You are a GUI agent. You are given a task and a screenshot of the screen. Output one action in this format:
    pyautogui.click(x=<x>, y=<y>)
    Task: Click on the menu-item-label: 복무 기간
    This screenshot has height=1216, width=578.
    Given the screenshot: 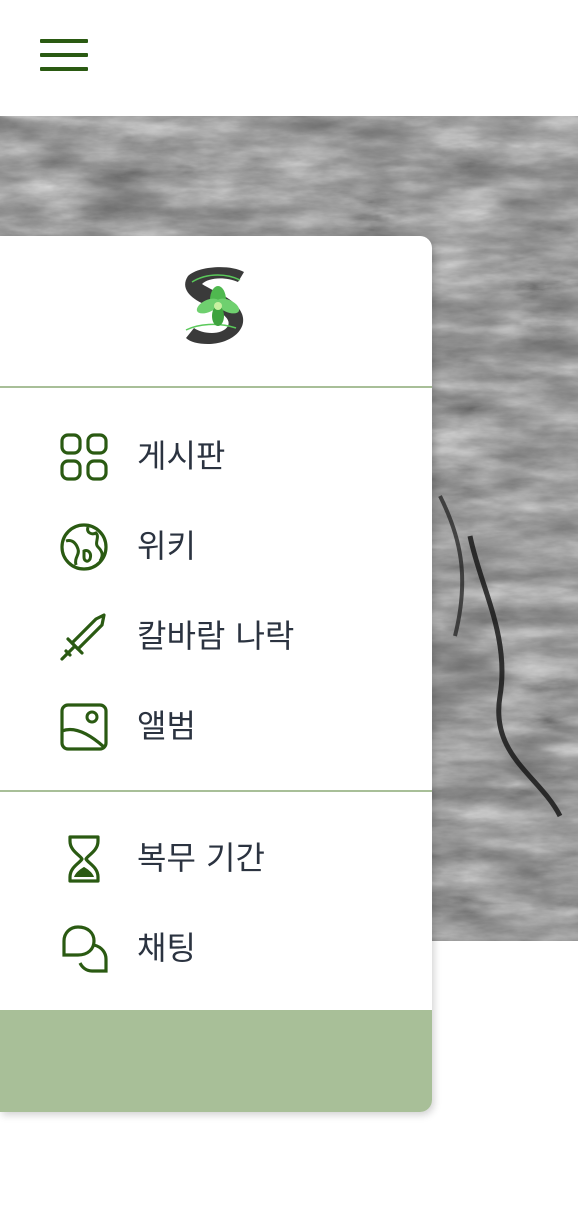 What is the action you would take?
    pyautogui.click(x=201, y=858)
    